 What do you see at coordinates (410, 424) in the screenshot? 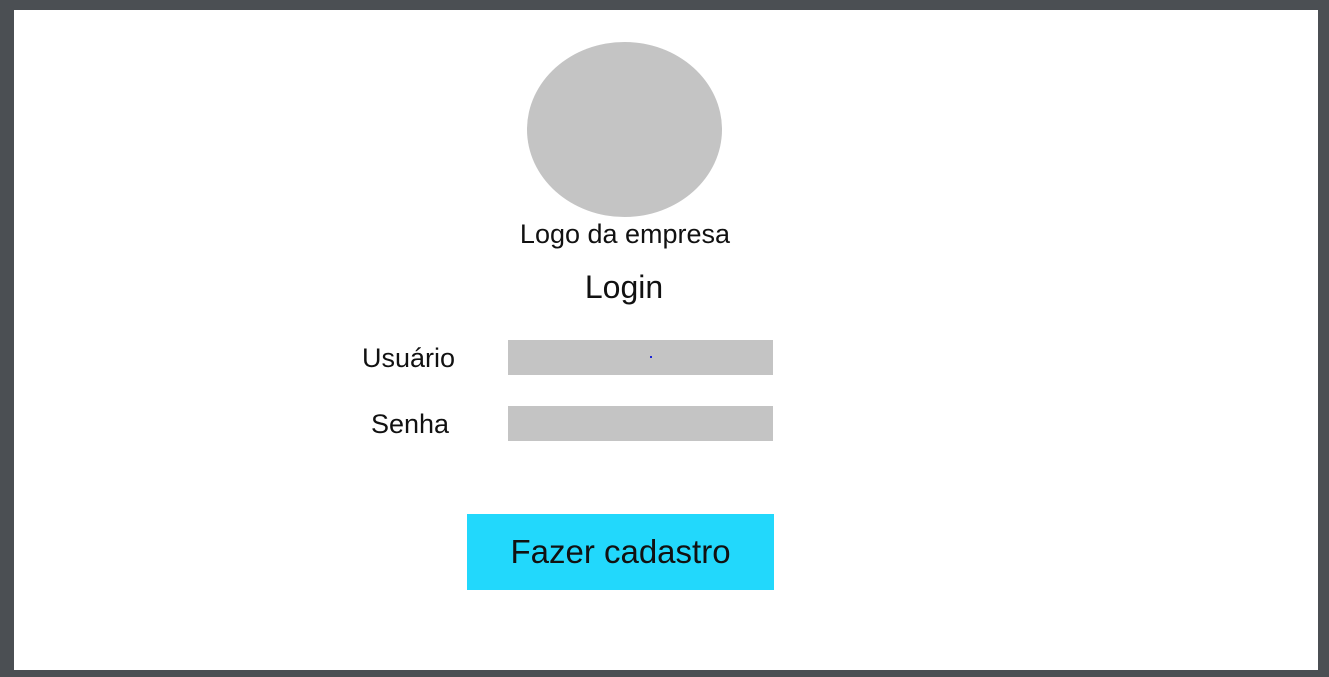
I see `password-label: Senha` at bounding box center [410, 424].